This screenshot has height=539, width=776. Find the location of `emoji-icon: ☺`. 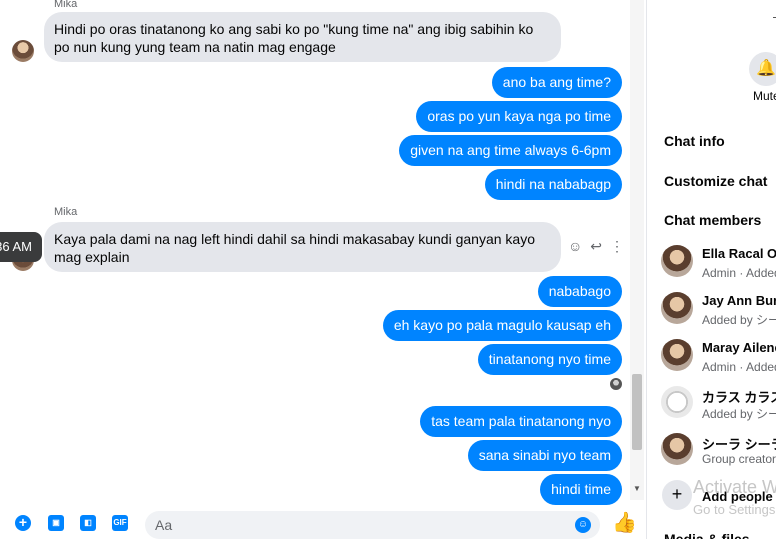

emoji-icon: ☺ is located at coordinates (583, 525).